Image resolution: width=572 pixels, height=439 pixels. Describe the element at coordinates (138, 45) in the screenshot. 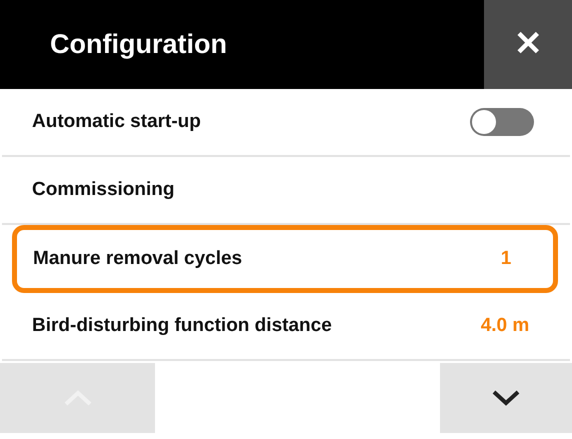

I see `window-title: Configuration` at that location.